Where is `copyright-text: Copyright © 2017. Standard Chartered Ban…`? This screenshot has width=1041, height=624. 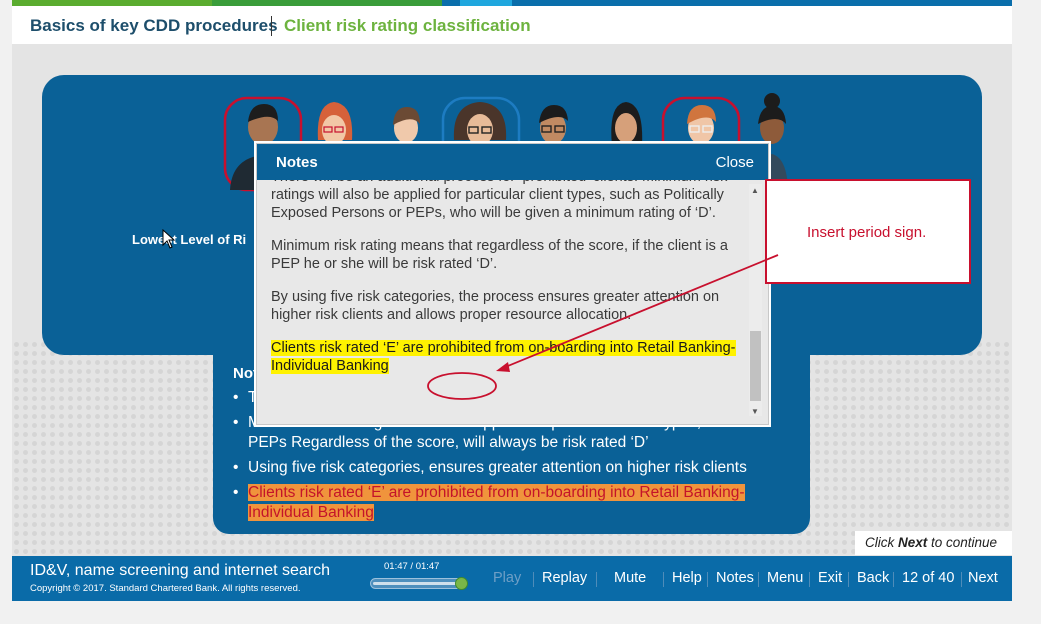 copyright-text: Copyright © 2017. Standard Chartered Ban… is located at coordinates (165, 588).